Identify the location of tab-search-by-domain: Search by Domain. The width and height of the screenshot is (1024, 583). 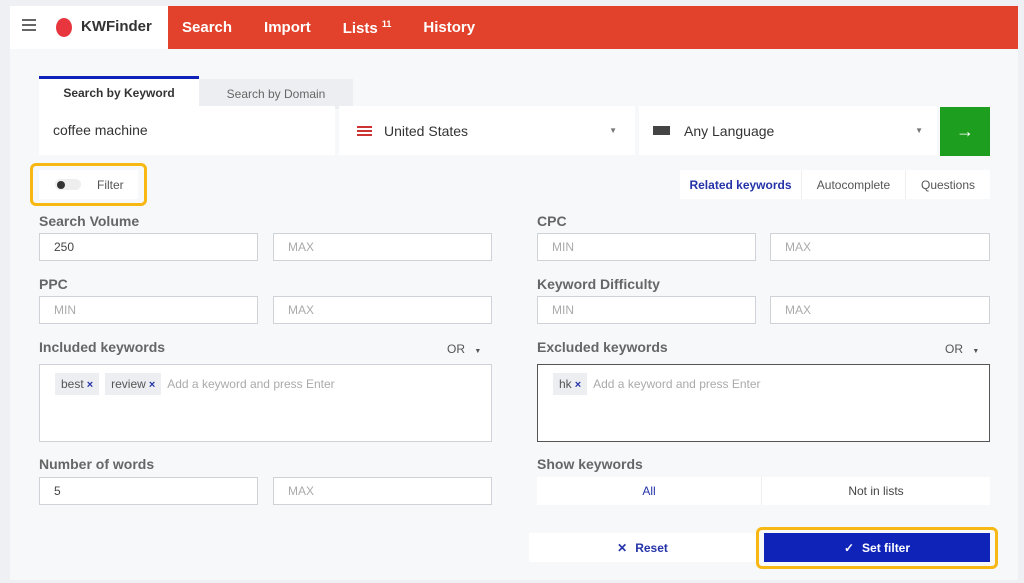
(276, 94).